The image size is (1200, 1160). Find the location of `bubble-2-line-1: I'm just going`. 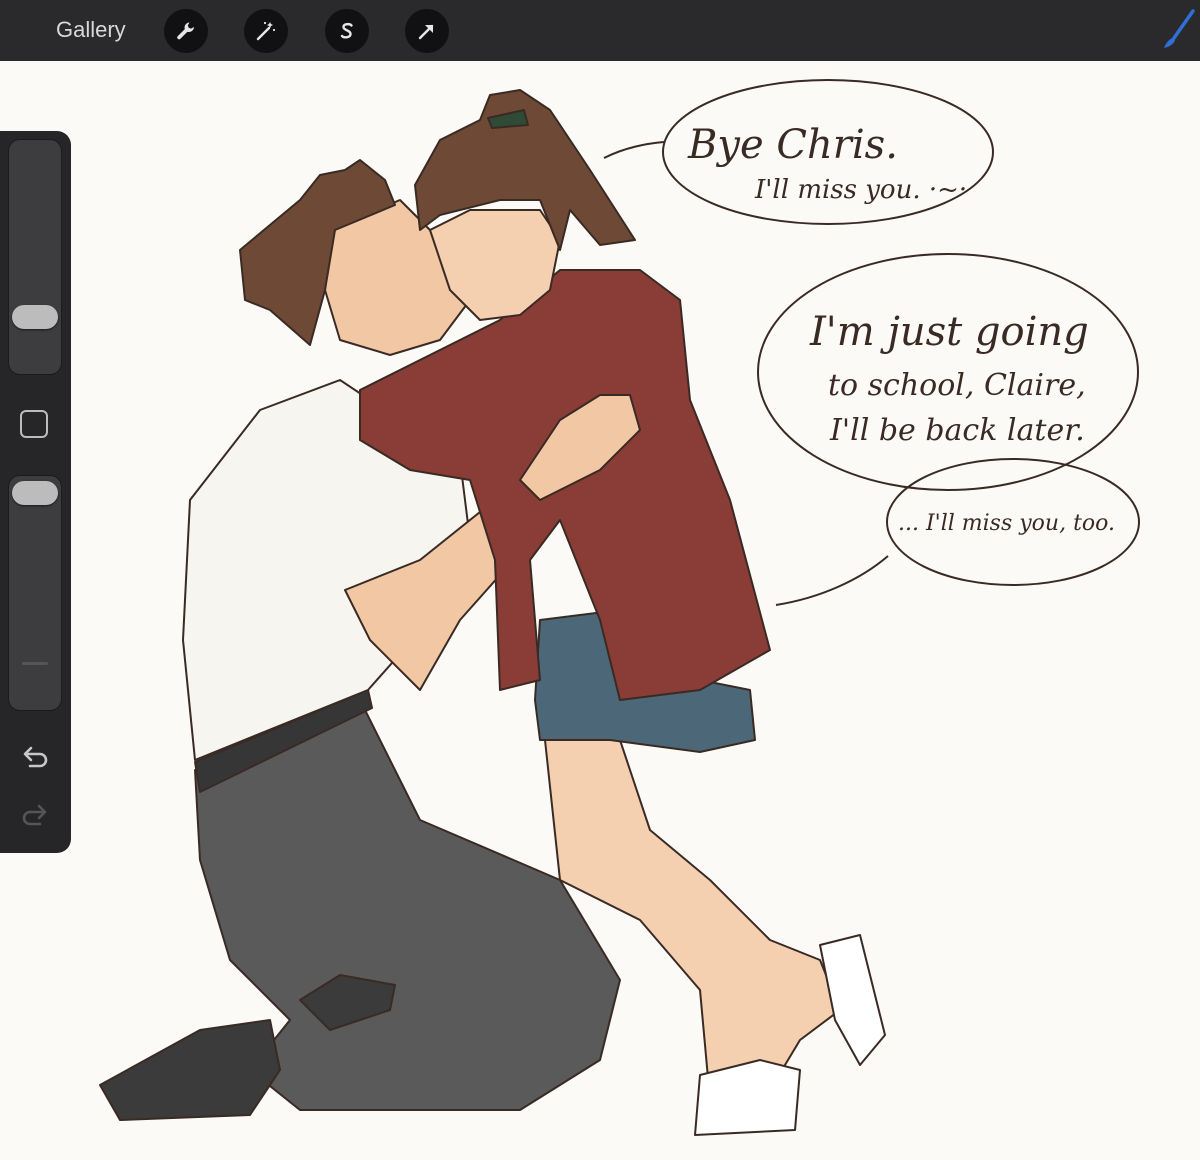

bubble-2-line-1: I'm just going is located at coordinates (949, 332).